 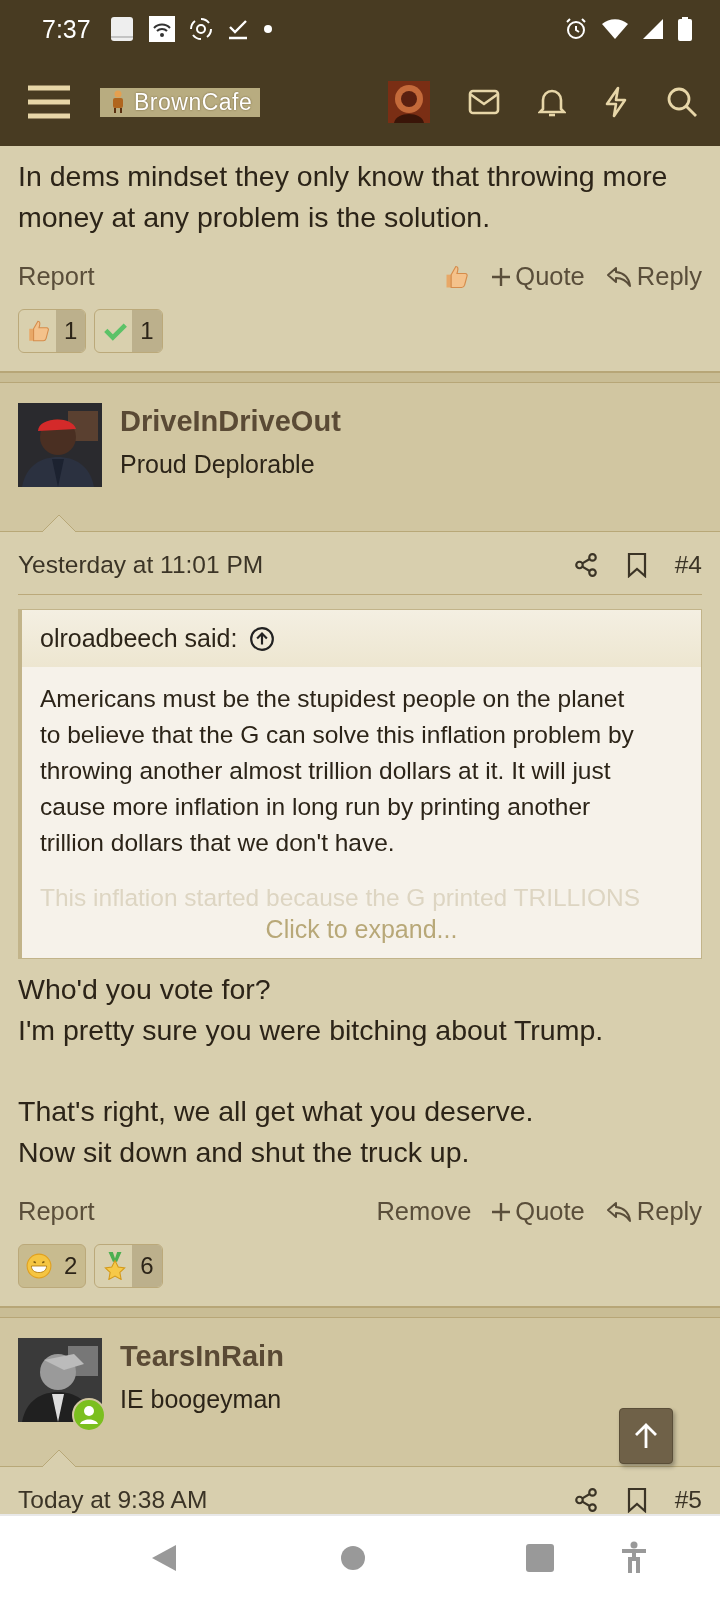 I want to click on author-name: TearsInRain, so click(x=202, y=1356).